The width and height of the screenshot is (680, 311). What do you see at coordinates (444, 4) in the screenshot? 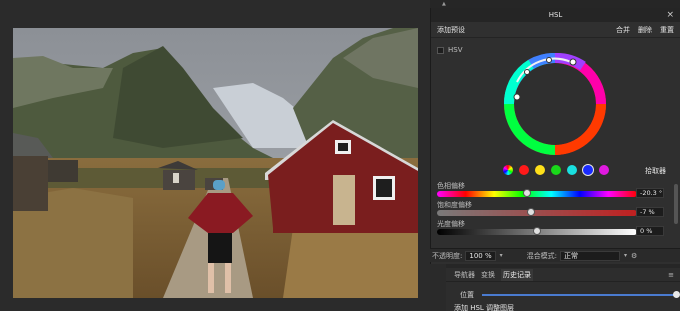
I see `scroll-up-icon: ▲` at bounding box center [444, 4].